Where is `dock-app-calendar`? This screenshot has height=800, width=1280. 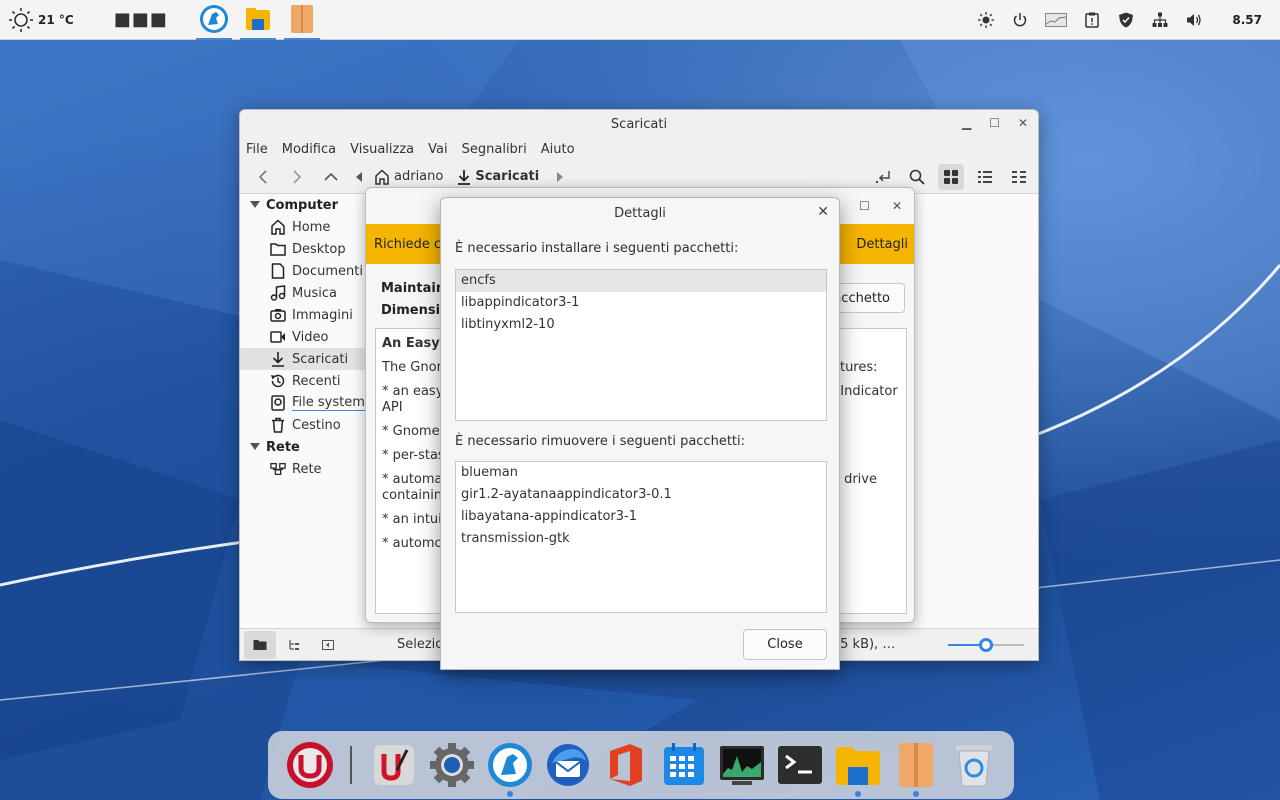 dock-app-calendar is located at coordinates (684, 765).